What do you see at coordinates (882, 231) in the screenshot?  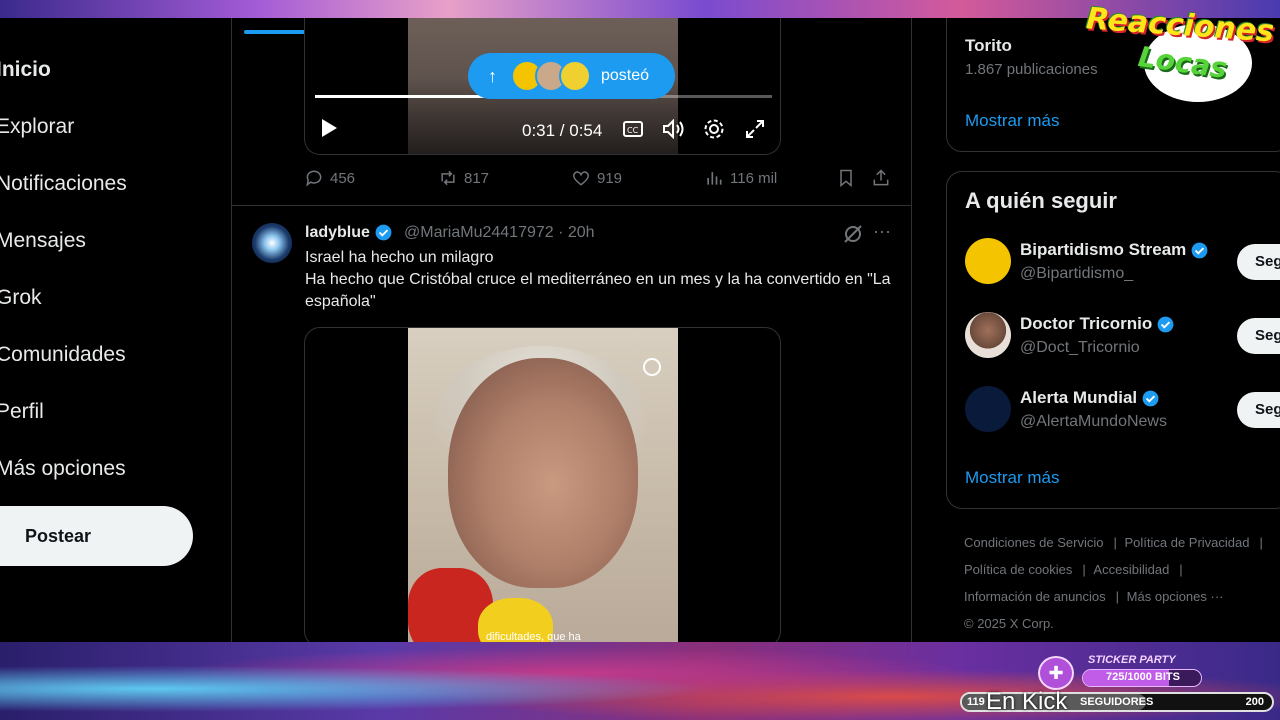 I see `more-options-icon: ···` at bounding box center [882, 231].